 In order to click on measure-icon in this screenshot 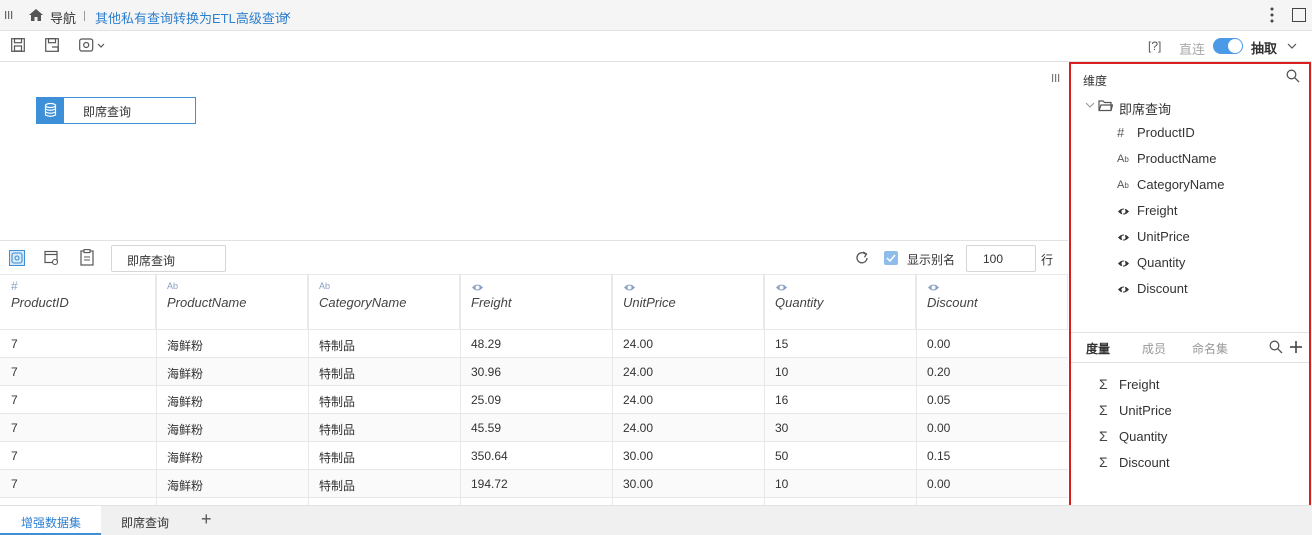, I will do `click(1123, 211)`.